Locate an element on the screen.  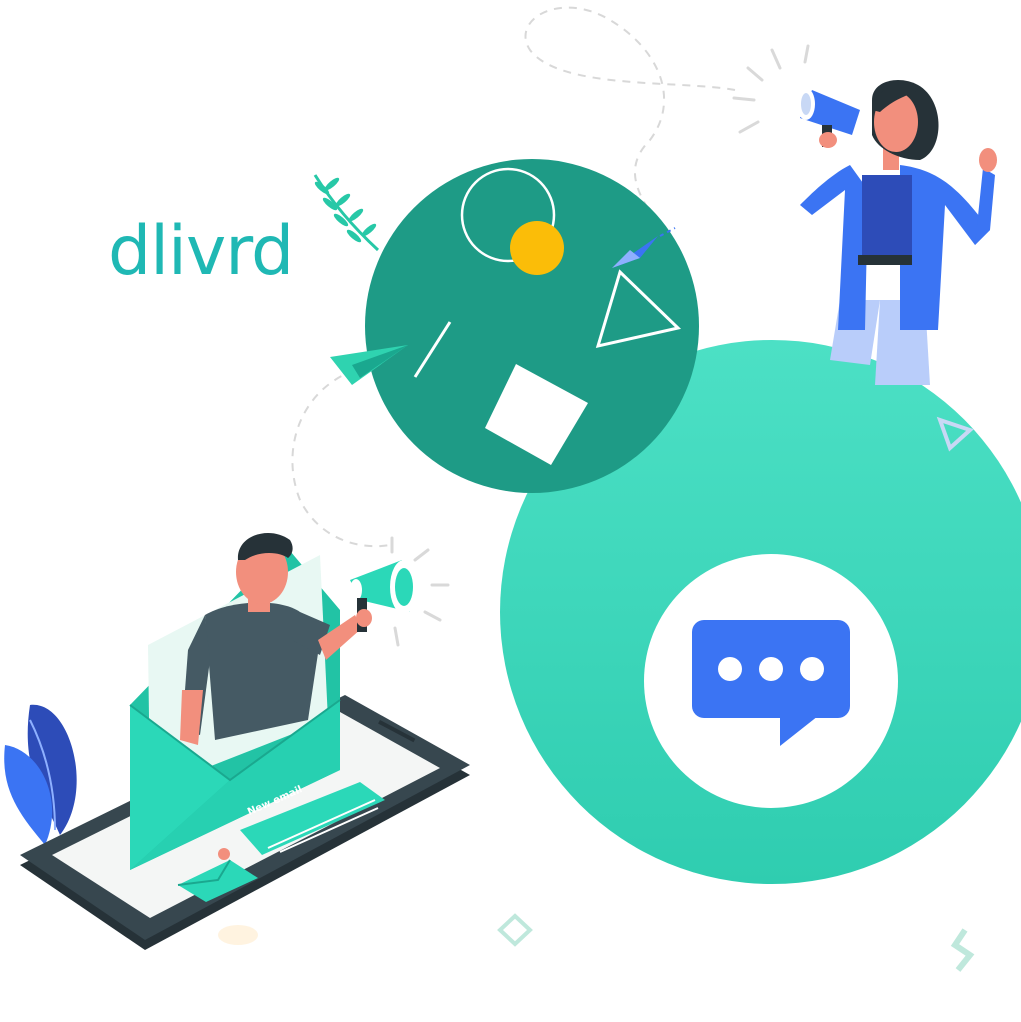
megaphone-icon-woman is located at coordinates (828, 118).